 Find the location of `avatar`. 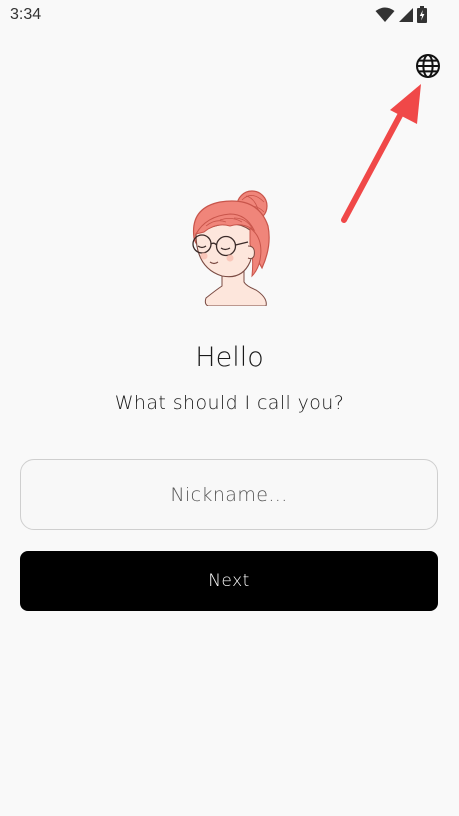

avatar is located at coordinates (232, 246).